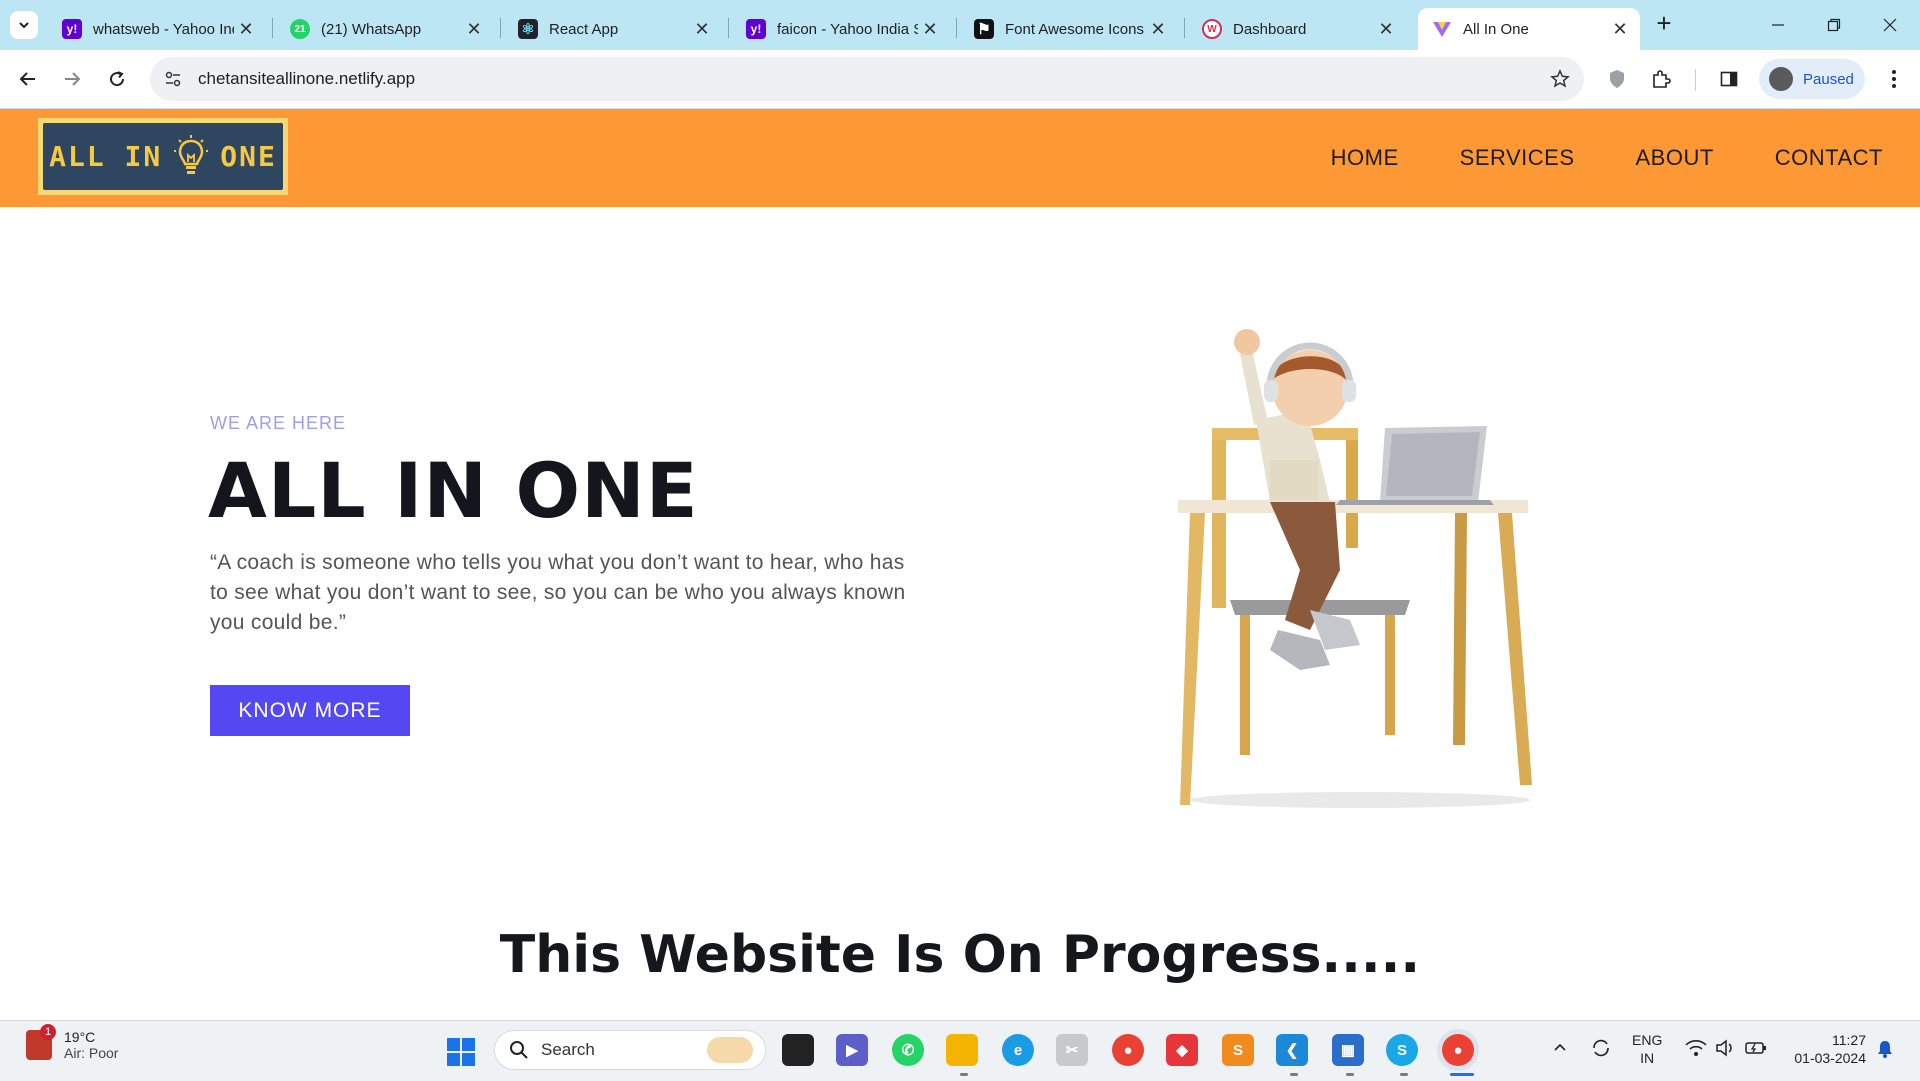  Describe the element at coordinates (1830, 1058) in the screenshot. I see `clock-date: 01-03-2024` at that location.